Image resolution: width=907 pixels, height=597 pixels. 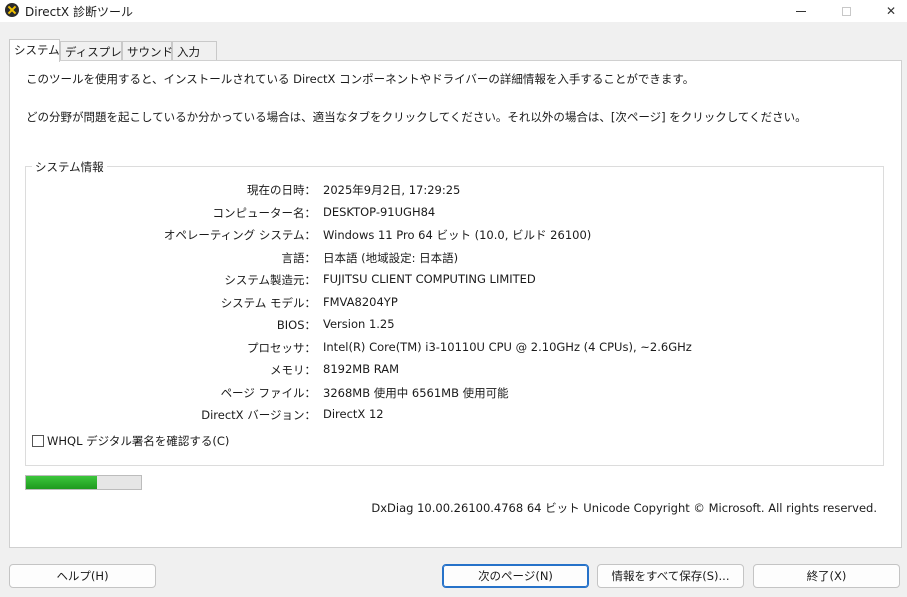 I want to click on info-label: BIOS：, so click(x=296, y=325).